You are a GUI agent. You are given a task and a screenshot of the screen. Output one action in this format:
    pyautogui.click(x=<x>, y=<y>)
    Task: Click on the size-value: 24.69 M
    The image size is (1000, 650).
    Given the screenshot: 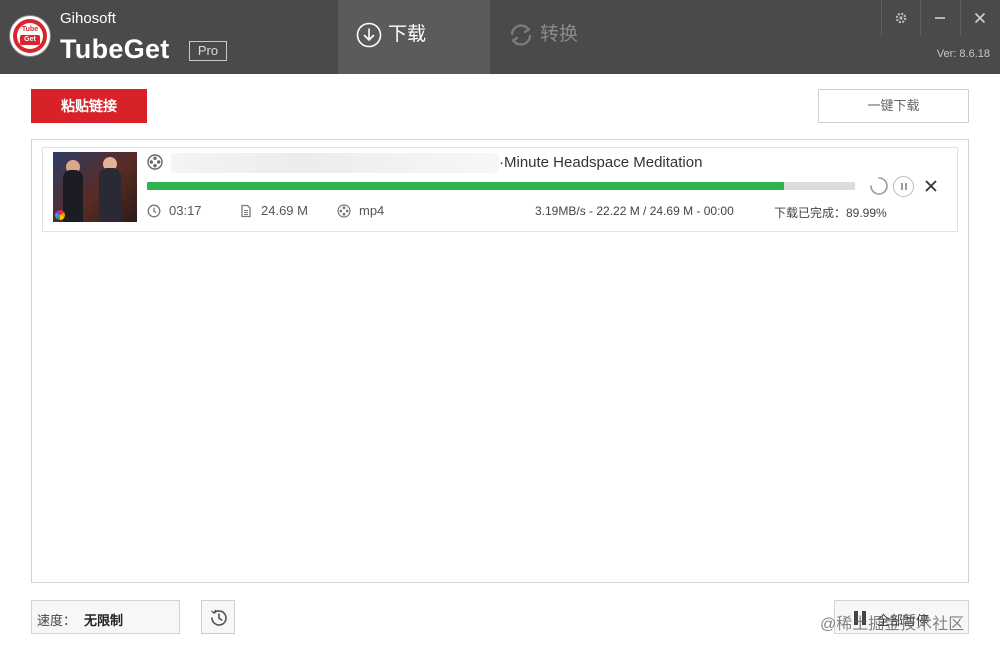 What is the action you would take?
    pyautogui.click(x=284, y=210)
    